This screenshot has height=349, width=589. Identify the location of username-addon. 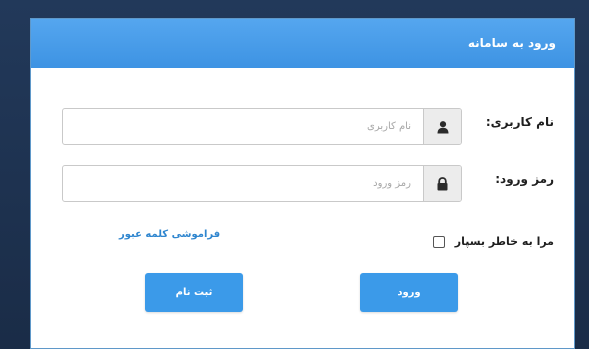
(442, 126).